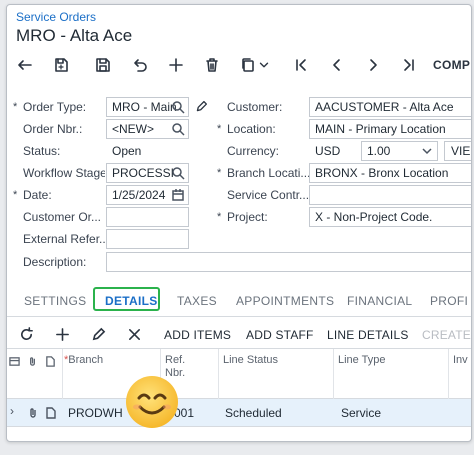  Describe the element at coordinates (152, 402) in the screenshot. I see `smiling-face-emoji-icon` at that location.